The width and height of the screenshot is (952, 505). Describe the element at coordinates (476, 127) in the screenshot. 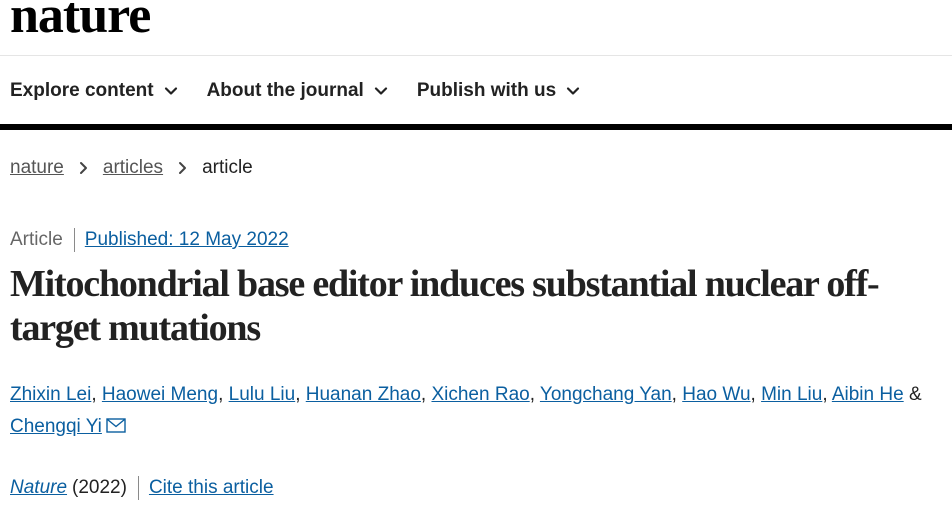

I see `nav-bottom-bar` at that location.